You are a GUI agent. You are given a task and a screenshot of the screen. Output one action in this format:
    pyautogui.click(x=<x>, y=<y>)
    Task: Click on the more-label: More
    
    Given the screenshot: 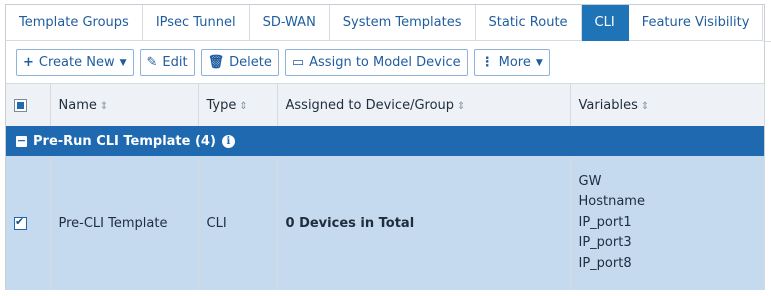 What is the action you would take?
    pyautogui.click(x=514, y=62)
    